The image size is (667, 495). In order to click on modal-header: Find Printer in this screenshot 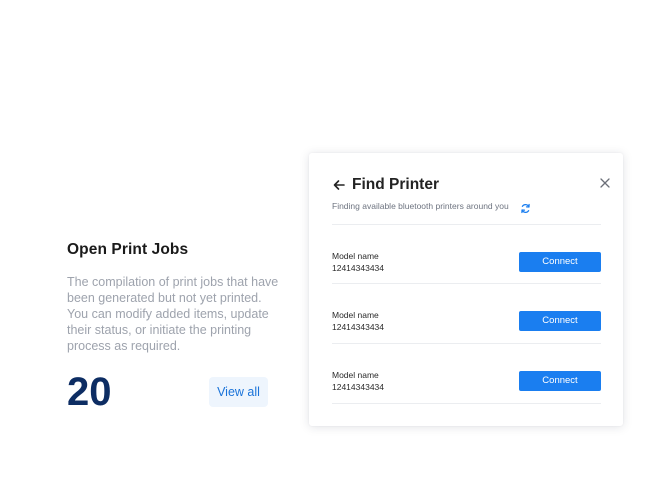, I will do `click(385, 185)`.